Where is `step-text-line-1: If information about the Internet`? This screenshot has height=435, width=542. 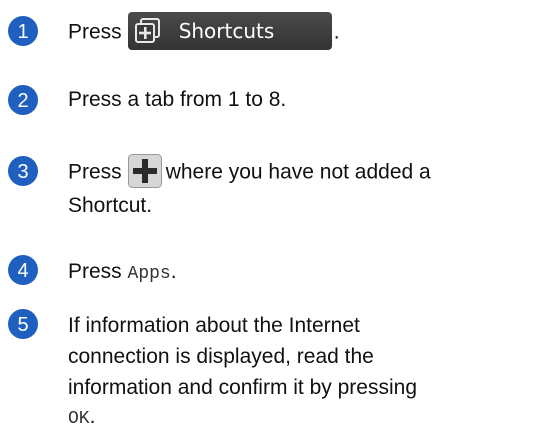 step-text-line-1: If information about the Internet is located at coordinates (214, 325).